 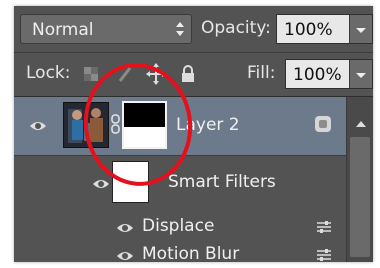 I want to click on layer-name: Layer 2, so click(x=208, y=125).